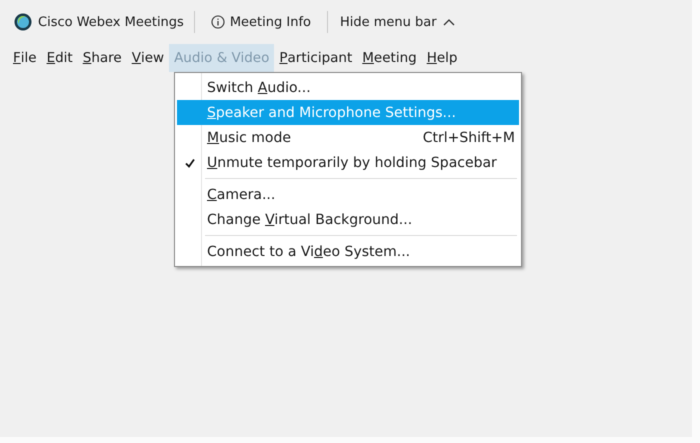 The height and width of the screenshot is (443, 700). Describe the element at coordinates (217, 22) in the screenshot. I see `info-icon` at that location.